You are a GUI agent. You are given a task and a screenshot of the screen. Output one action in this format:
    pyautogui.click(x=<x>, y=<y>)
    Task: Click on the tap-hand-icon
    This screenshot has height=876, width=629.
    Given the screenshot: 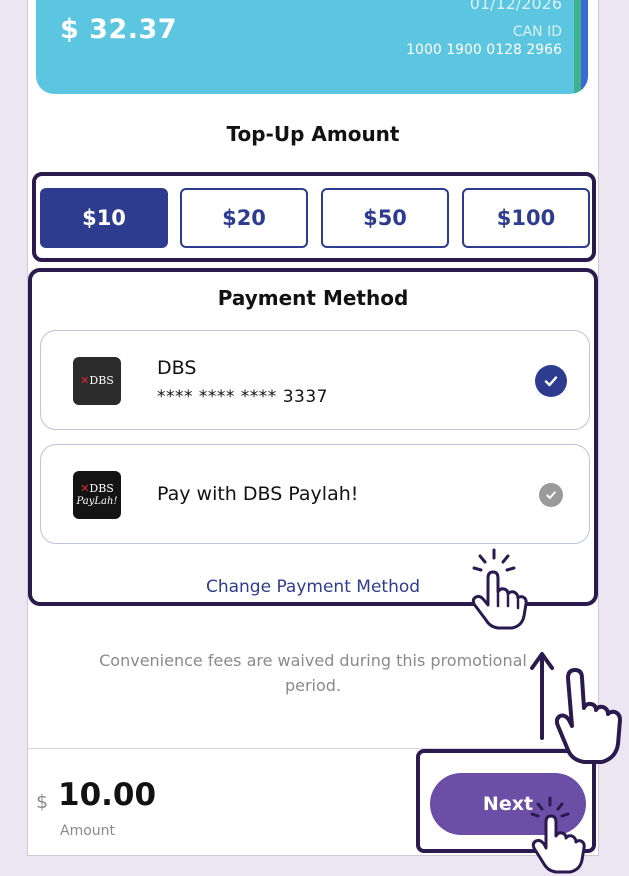 What is the action you would take?
    pyautogui.click(x=498, y=590)
    